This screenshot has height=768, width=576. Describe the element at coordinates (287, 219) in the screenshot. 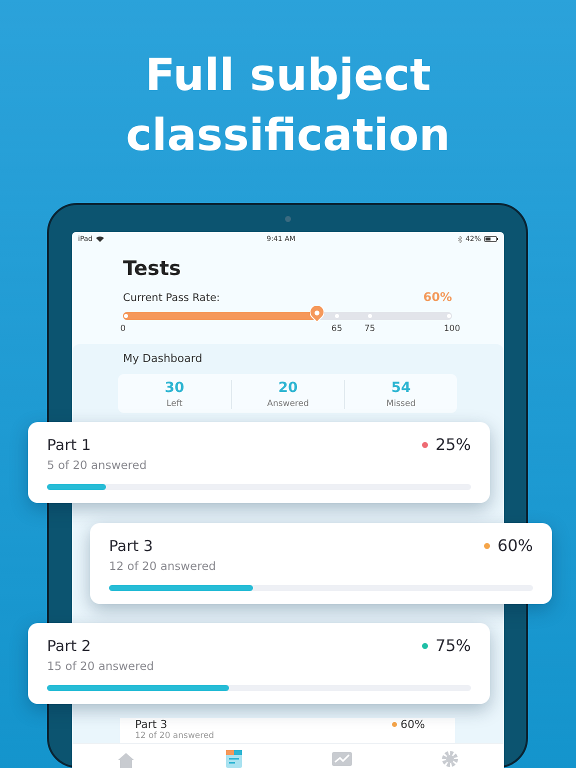

I see `camera-icon` at that location.